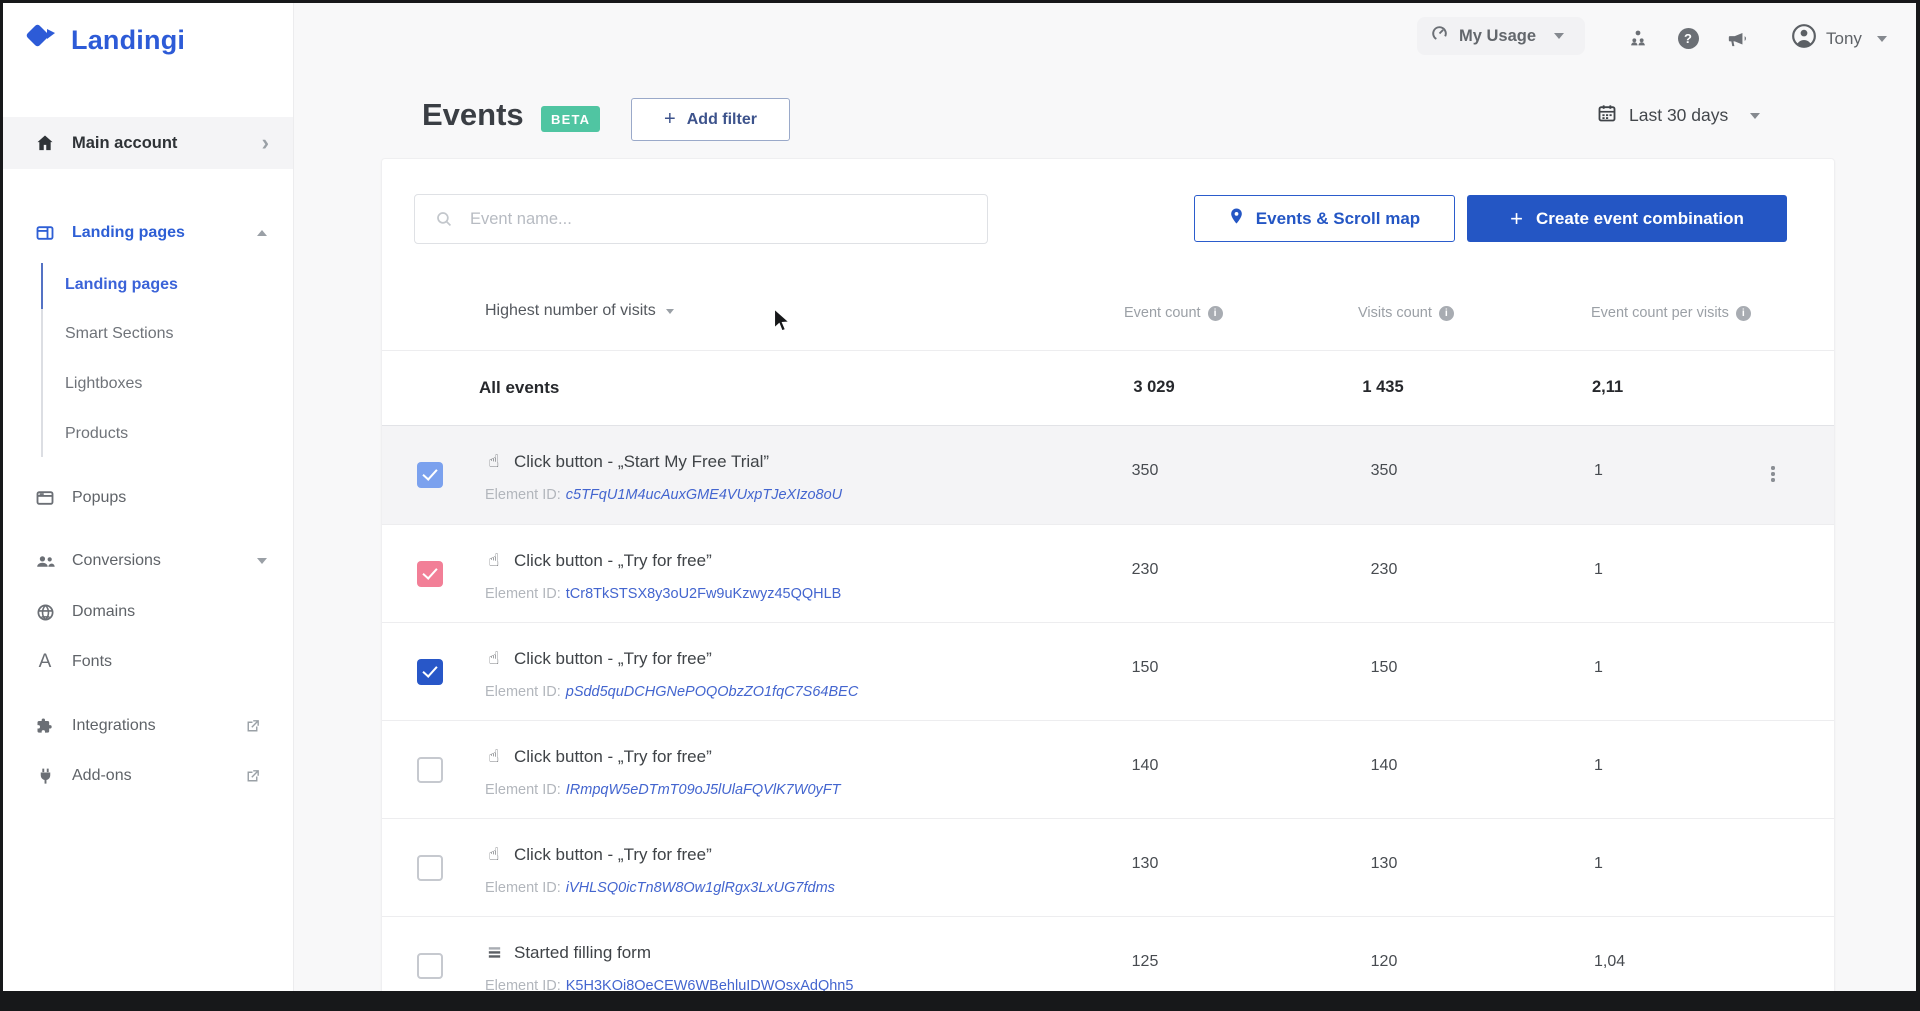 This screenshot has width=1920, height=1011. I want to click on sidebar-item-label: Main account, so click(125, 142).